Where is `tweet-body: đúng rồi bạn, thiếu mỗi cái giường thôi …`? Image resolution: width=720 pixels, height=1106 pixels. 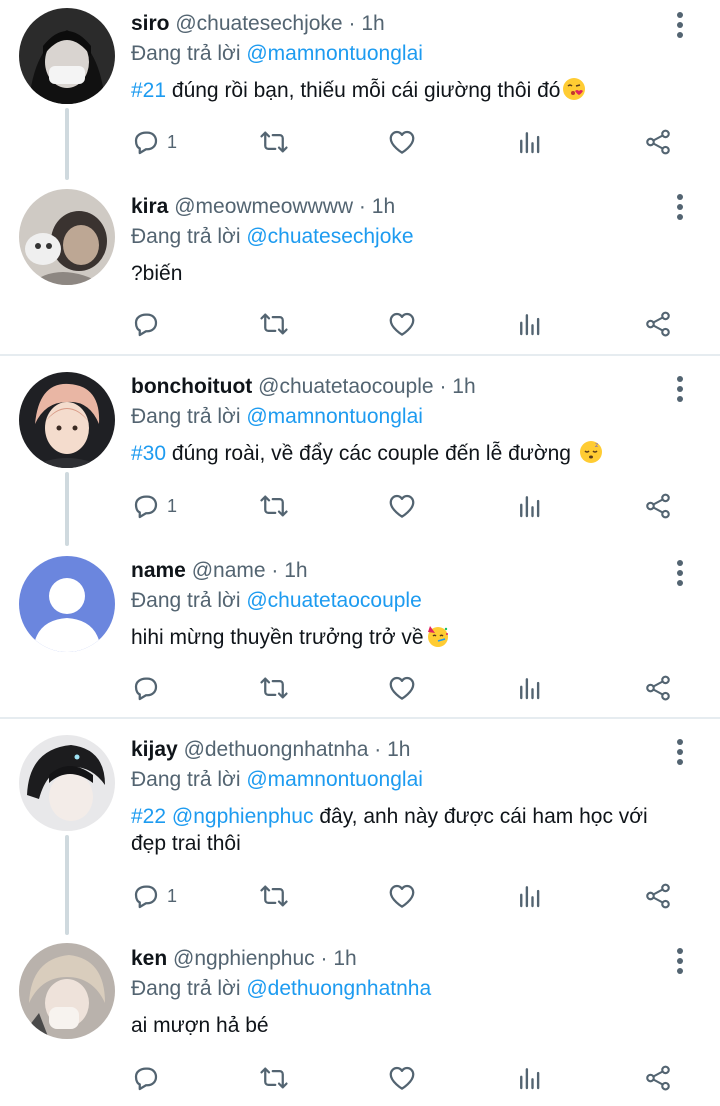 tweet-body: đúng rồi bạn, thiếu mỗi cái giường thôi … is located at coordinates (366, 90).